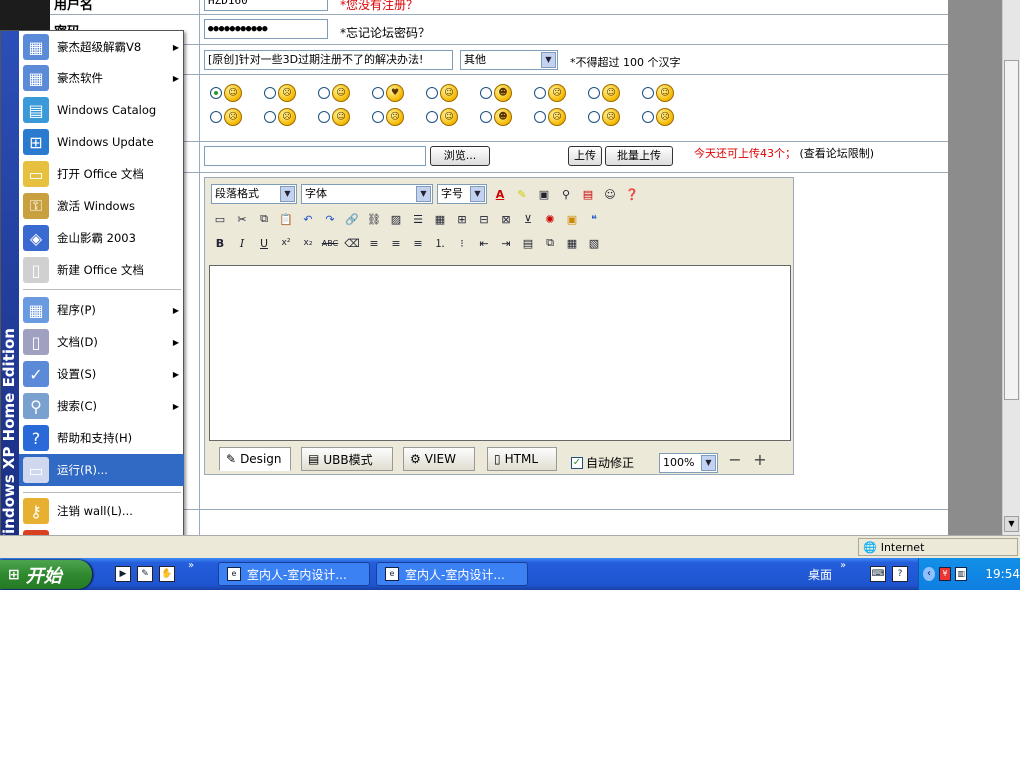  What do you see at coordinates (550, 219) in the screenshot?
I see `media-icon: ✺` at bounding box center [550, 219].